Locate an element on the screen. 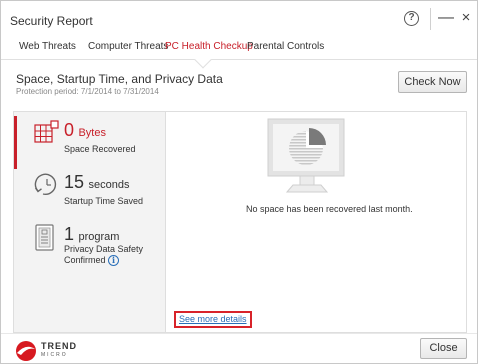  no-space-message: No space has been recovered last month. is located at coordinates (329, 209).